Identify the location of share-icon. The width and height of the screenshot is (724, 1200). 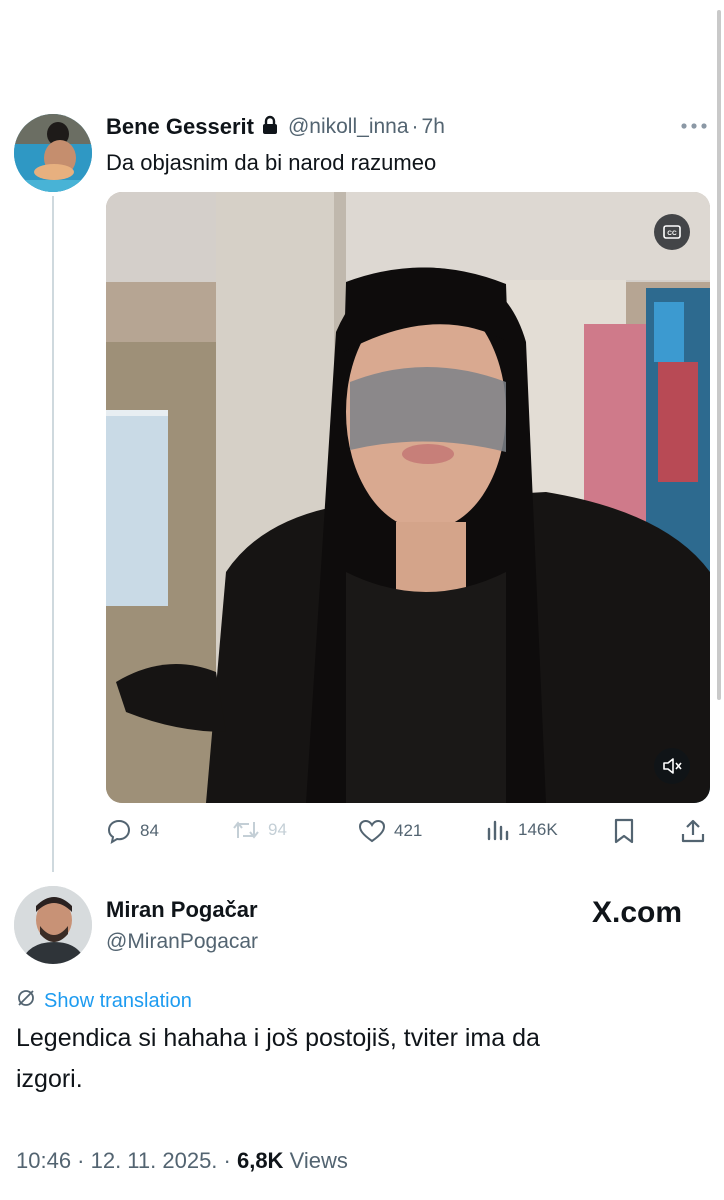
(693, 833).